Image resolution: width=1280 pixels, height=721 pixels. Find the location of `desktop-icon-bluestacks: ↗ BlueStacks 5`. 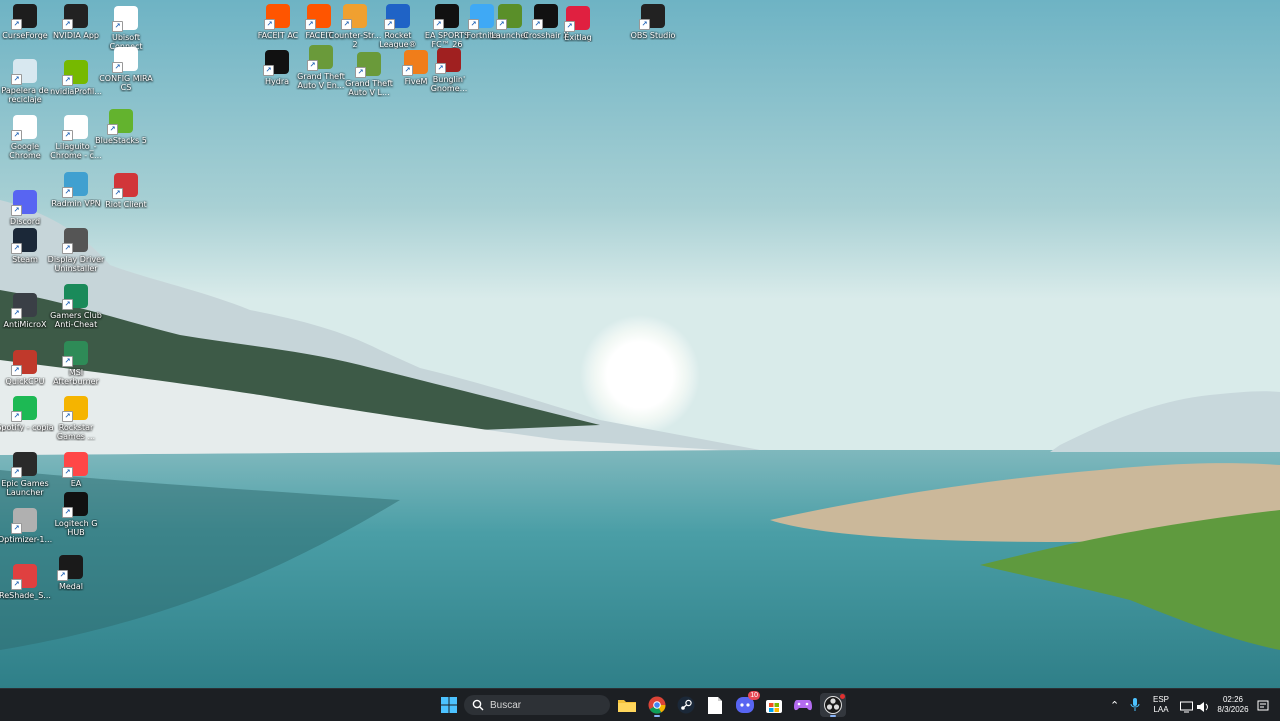

desktop-icon-bluestacks: ↗ BlueStacks 5 is located at coordinates (121, 127).